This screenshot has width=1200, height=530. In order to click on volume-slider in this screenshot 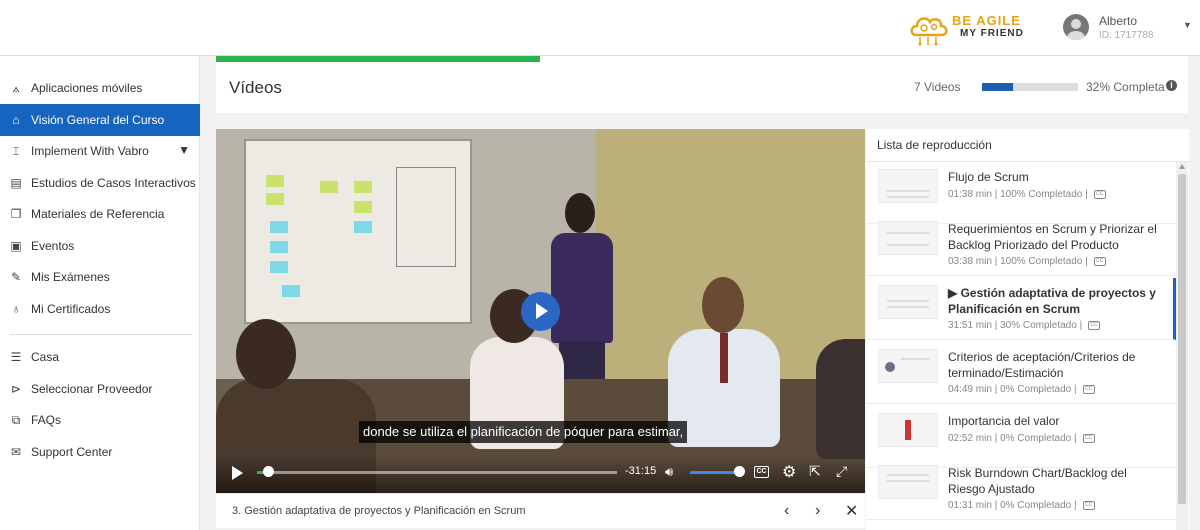, I will do `click(715, 472)`.